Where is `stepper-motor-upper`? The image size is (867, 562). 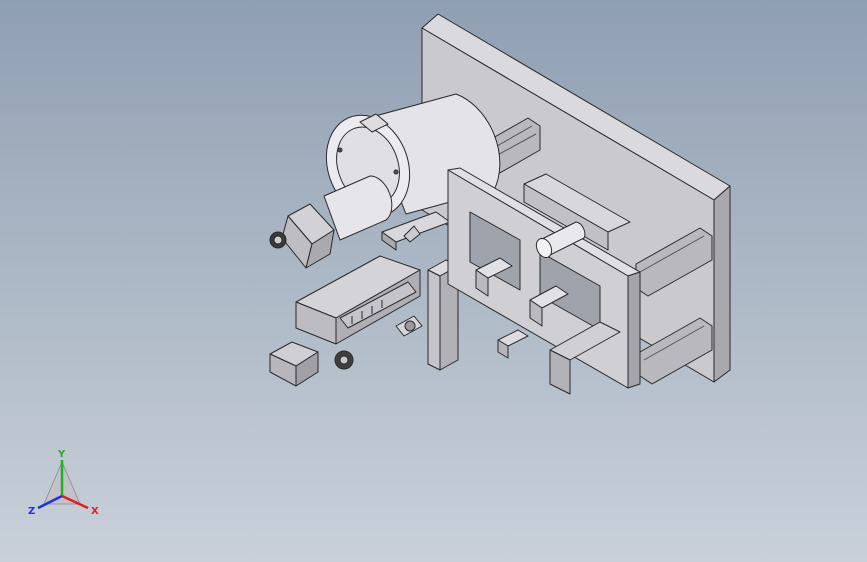
stepper-motor-upper is located at coordinates (302, 236).